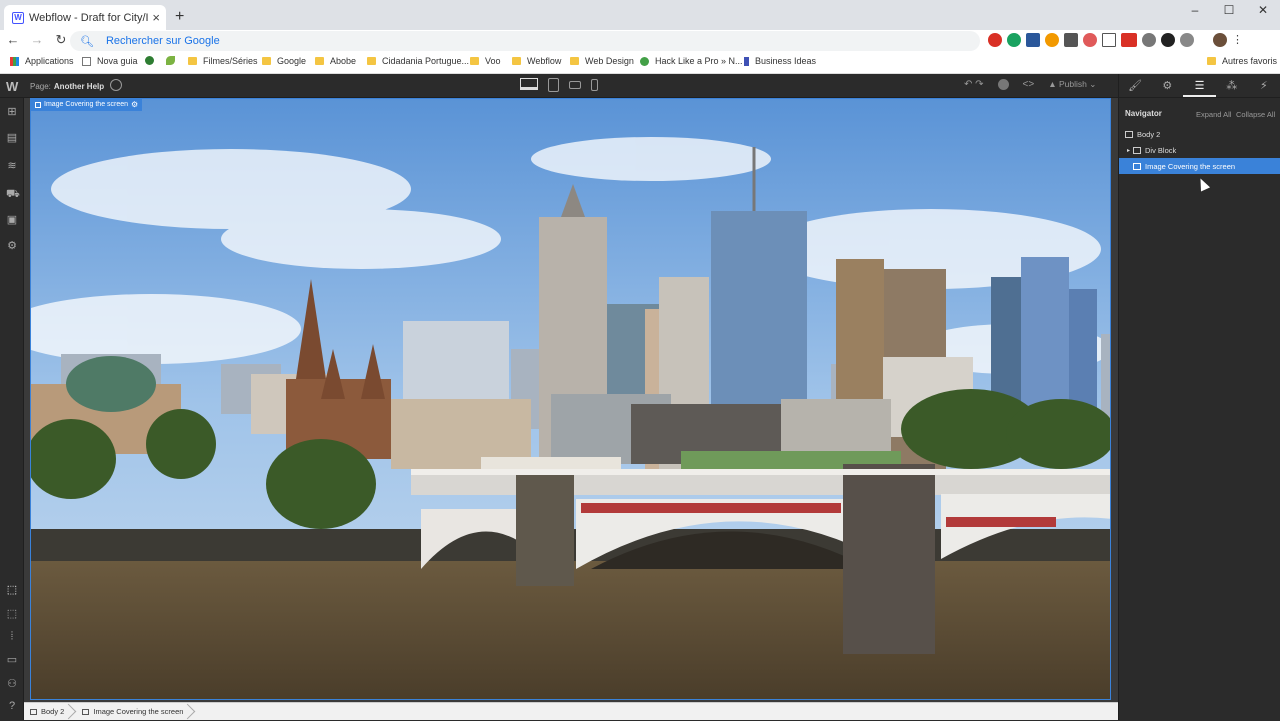 The height and width of the screenshot is (721, 1280). Describe the element at coordinates (1143, 113) in the screenshot. I see `navigator-title: Navigator` at that location.